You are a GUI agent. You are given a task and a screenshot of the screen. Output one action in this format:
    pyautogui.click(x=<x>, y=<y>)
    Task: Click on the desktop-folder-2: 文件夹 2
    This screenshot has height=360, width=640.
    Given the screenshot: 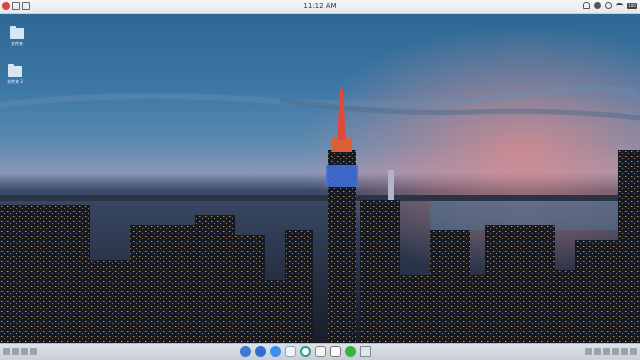 What is the action you would take?
    pyautogui.click(x=15, y=74)
    